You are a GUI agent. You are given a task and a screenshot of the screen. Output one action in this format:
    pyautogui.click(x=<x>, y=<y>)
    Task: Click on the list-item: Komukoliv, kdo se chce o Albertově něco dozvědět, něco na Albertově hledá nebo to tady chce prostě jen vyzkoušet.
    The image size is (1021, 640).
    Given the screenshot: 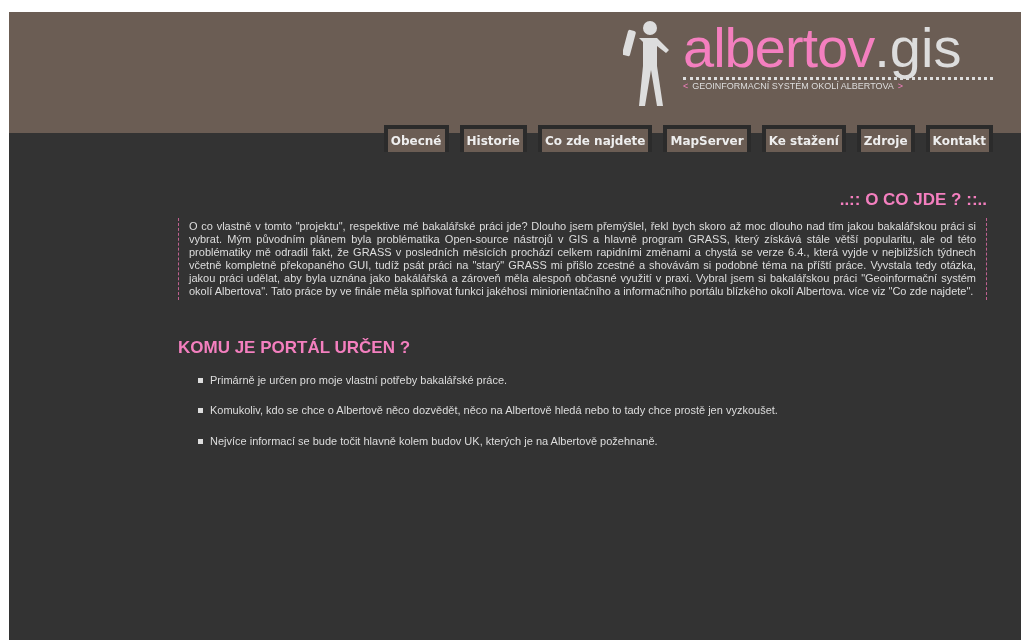 What is the action you would take?
    pyautogui.click(x=494, y=411)
    